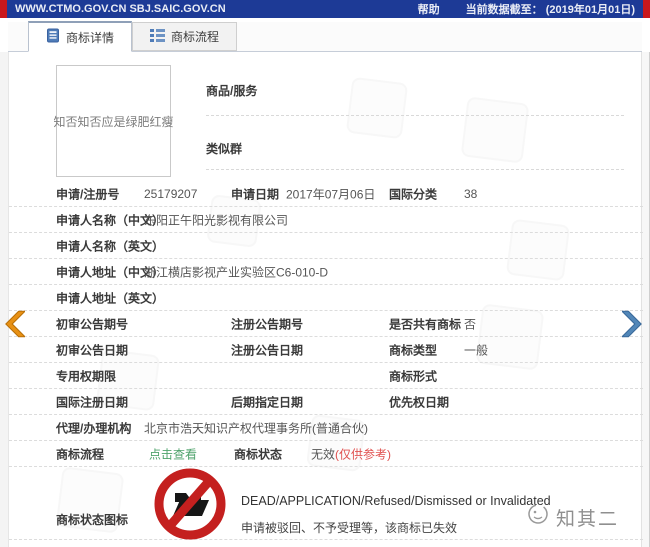  Describe the element at coordinates (326, 324) in the screenshot. I see `table-row: 初审公告期号 注册公告期号 是否共有商标 否` at that location.